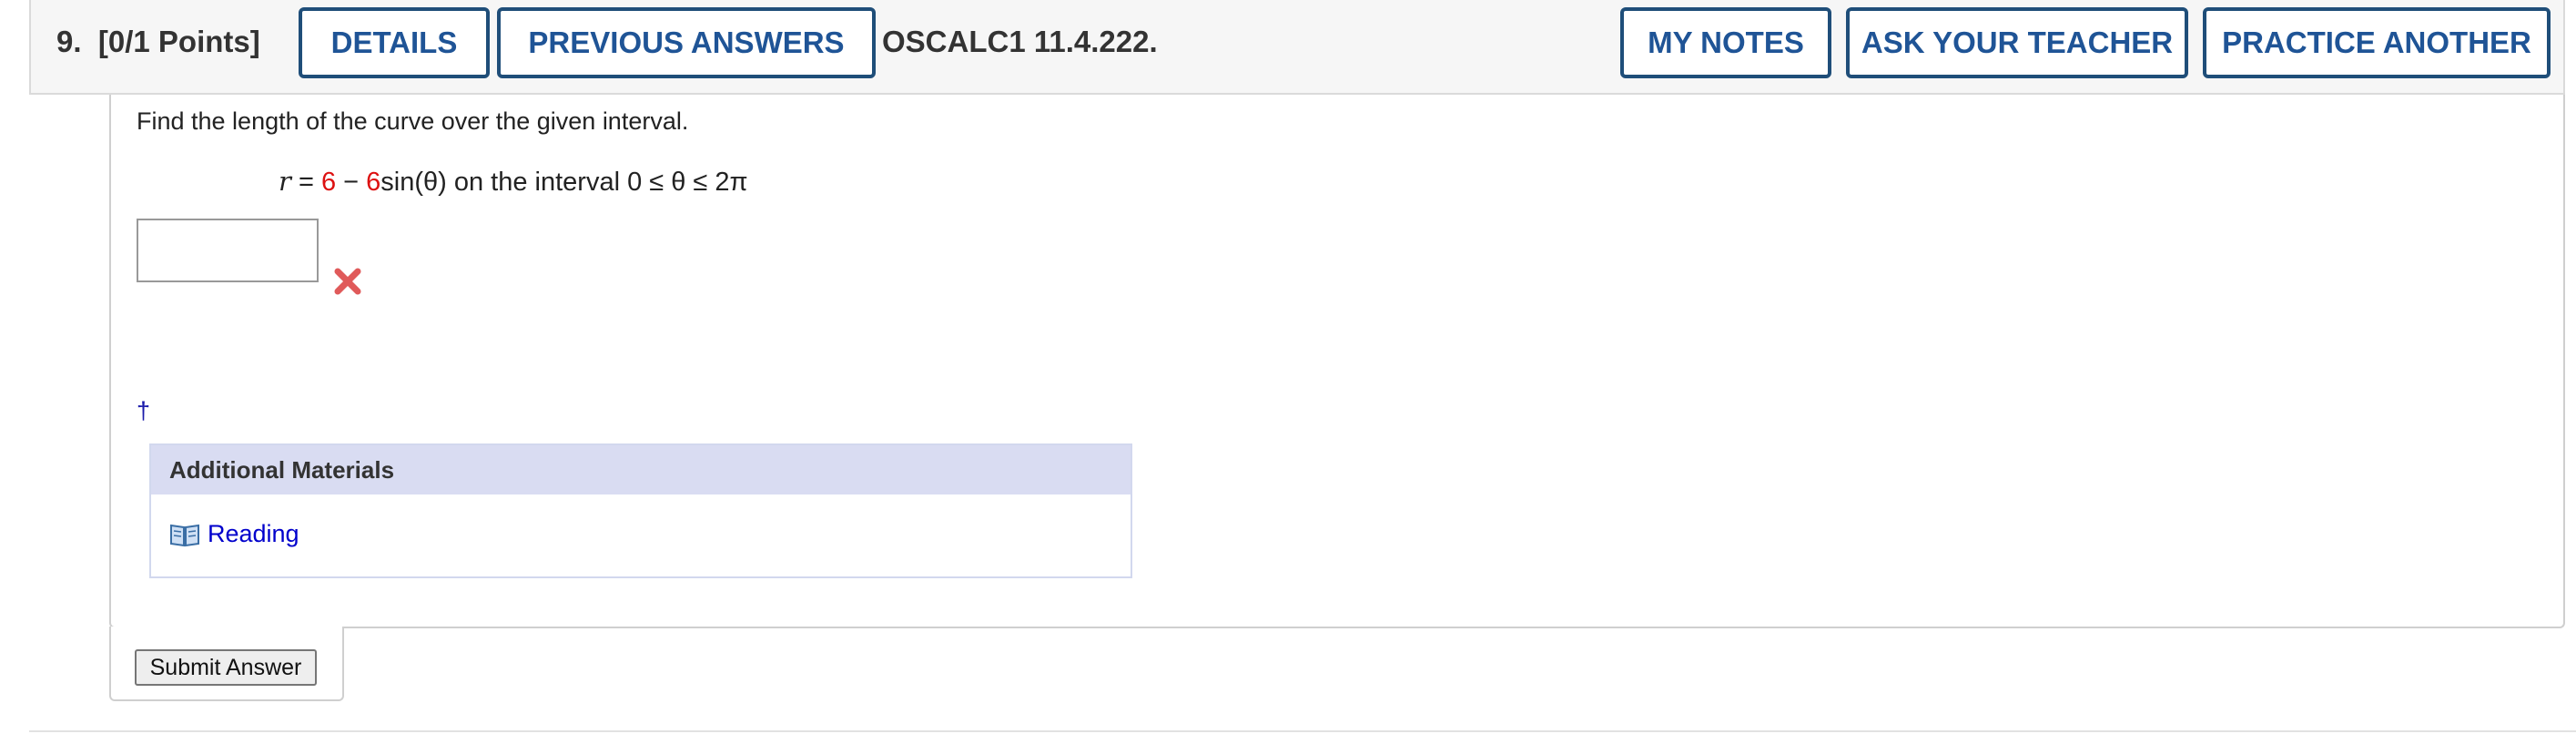 The height and width of the screenshot is (734, 2576). I want to click on equation-variable: r, so click(285, 181).